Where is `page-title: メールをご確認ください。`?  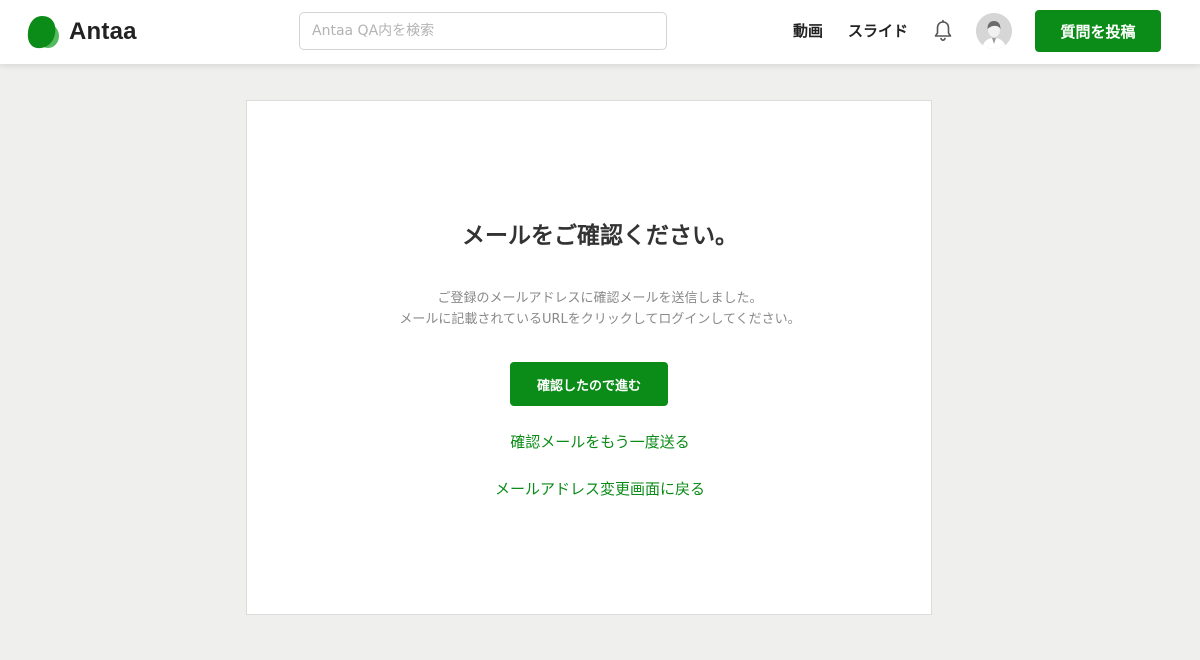
page-title: メールをご確認ください。 is located at coordinates (600, 236).